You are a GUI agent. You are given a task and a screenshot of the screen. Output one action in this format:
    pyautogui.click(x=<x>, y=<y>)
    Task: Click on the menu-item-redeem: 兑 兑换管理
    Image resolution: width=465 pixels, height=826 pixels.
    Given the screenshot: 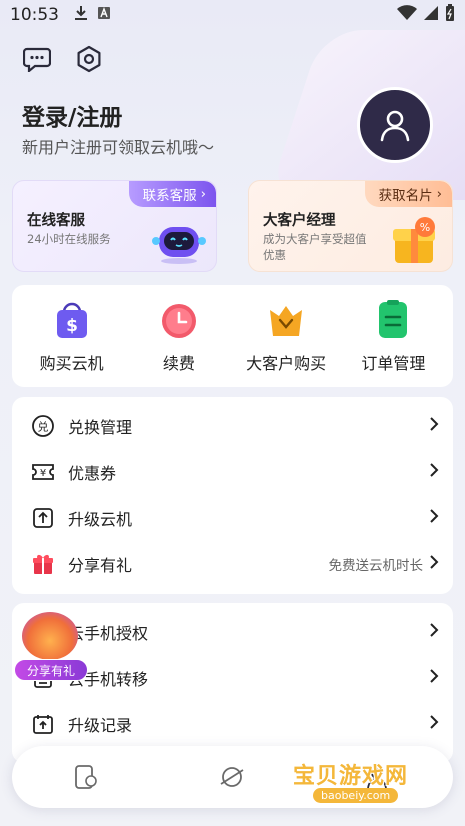 What is the action you would take?
    pyautogui.click(x=232, y=426)
    